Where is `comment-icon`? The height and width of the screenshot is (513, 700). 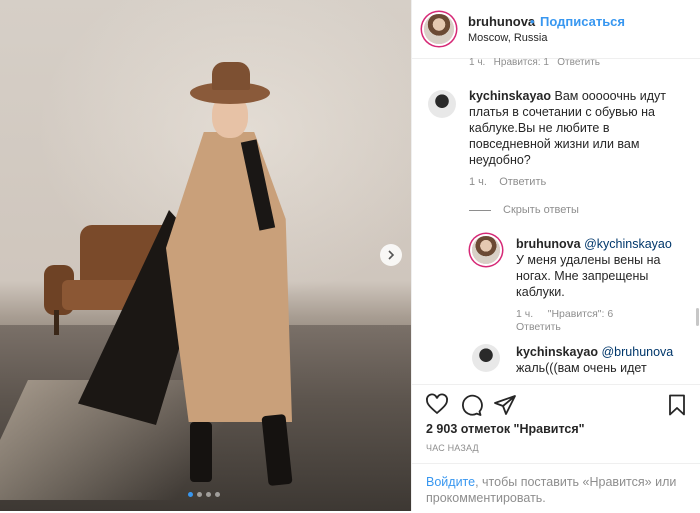
comment-icon is located at coordinates (471, 405).